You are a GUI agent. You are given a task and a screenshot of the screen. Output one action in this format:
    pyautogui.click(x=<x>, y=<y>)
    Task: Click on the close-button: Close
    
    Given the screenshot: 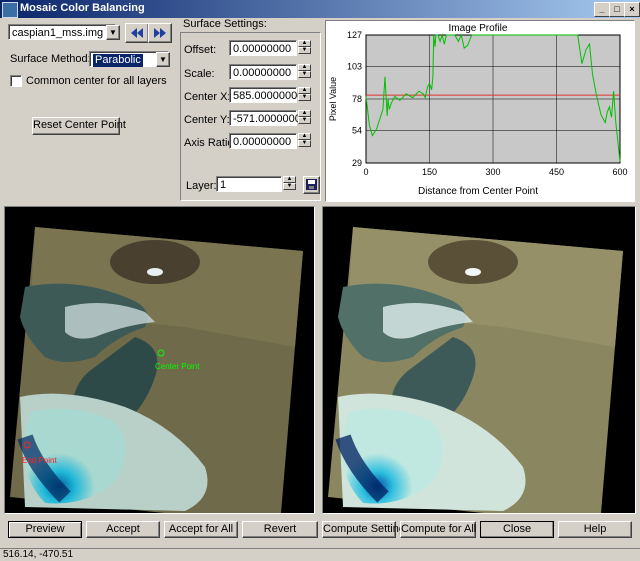 What is the action you would take?
    pyautogui.click(x=517, y=529)
    